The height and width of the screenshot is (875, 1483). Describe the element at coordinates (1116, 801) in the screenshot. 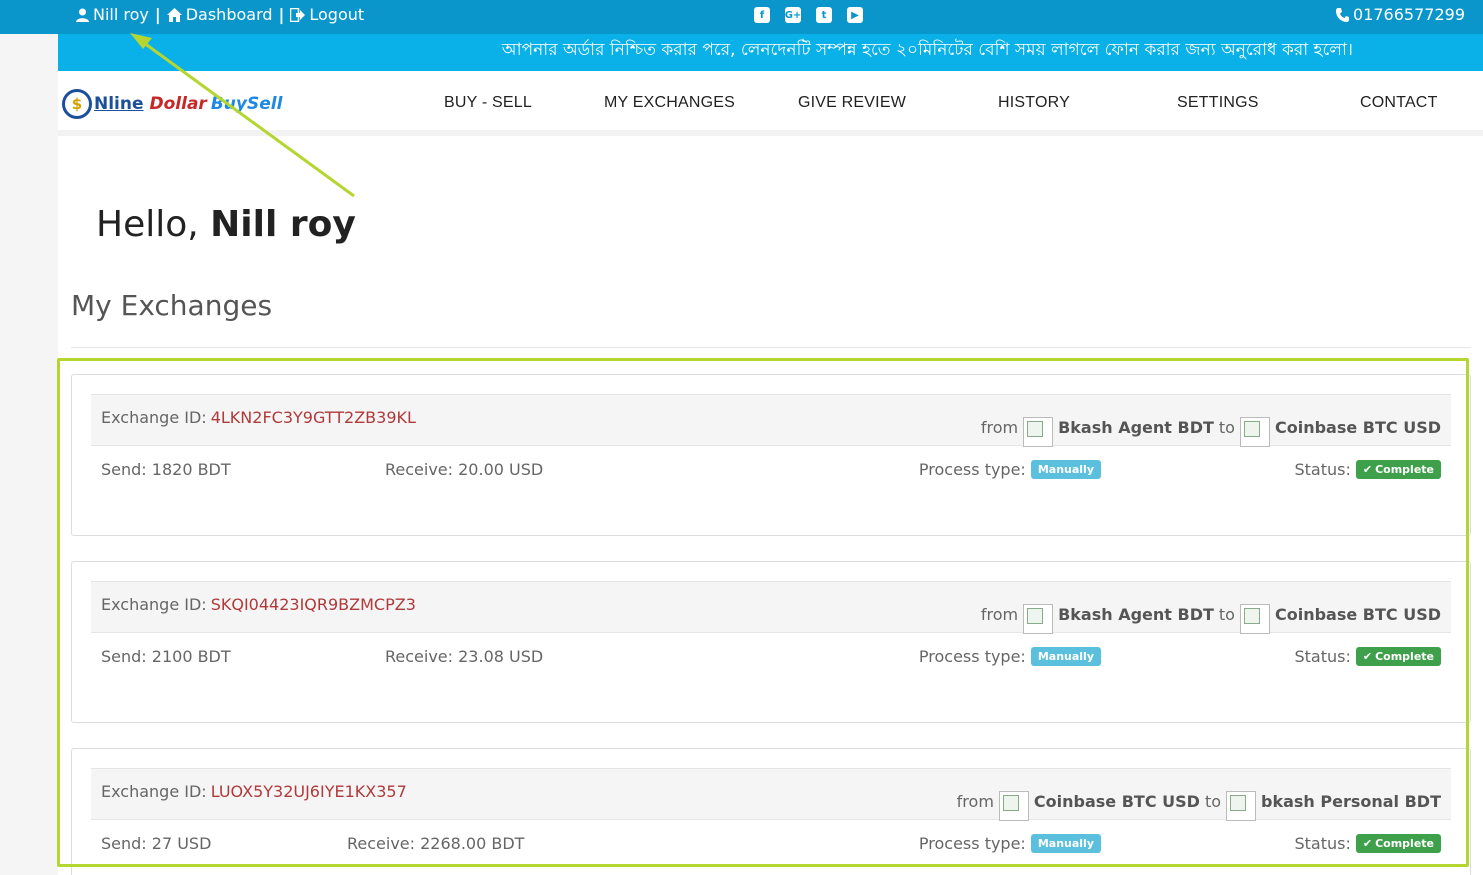

I see `from-method: Coinbase BTC USD` at that location.